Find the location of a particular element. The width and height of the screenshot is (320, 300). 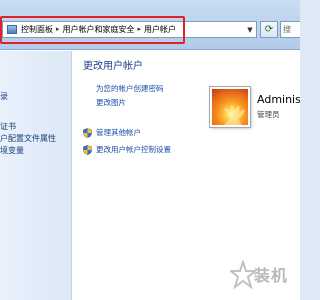

address-bar: 控制面板 ▸ 用户帐户和家庭安全 ▸ 用户帐户 ▼ is located at coordinates (129, 29).